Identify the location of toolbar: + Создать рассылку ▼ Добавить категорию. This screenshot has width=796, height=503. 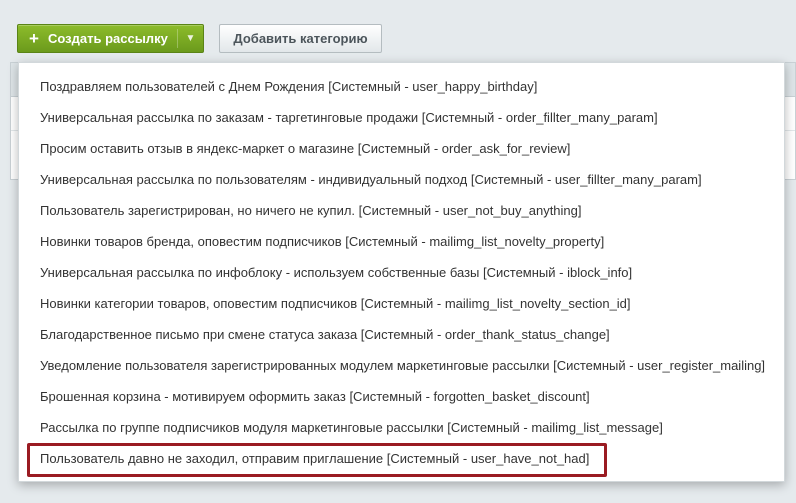
(398, 31).